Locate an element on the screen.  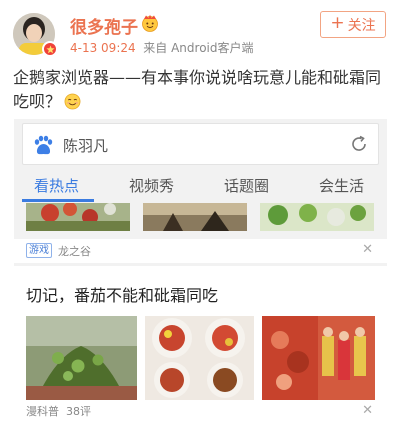
username: 很多孢子 is located at coordinates (104, 25).